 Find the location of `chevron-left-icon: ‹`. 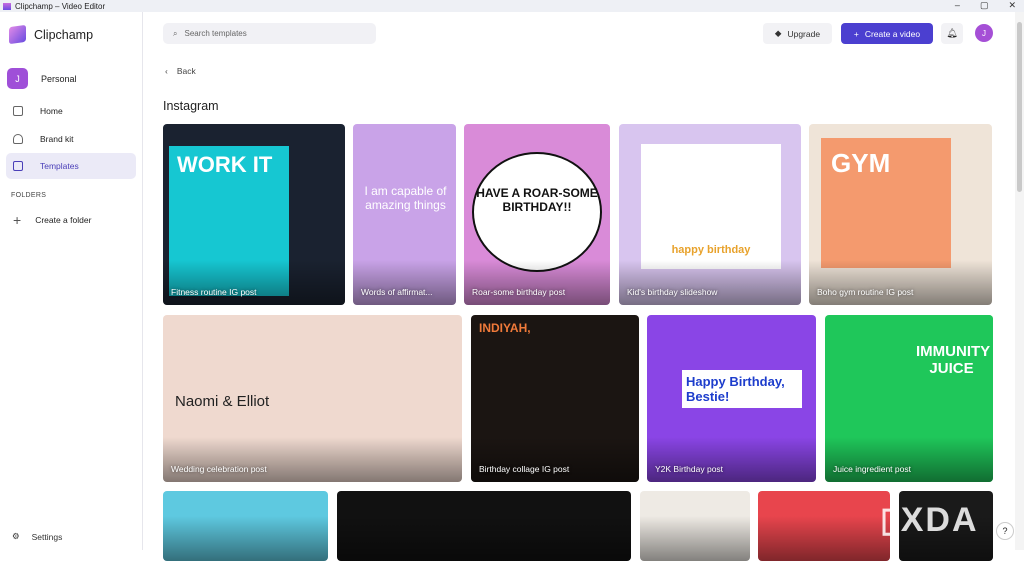

chevron-left-icon: ‹ is located at coordinates (166, 71).